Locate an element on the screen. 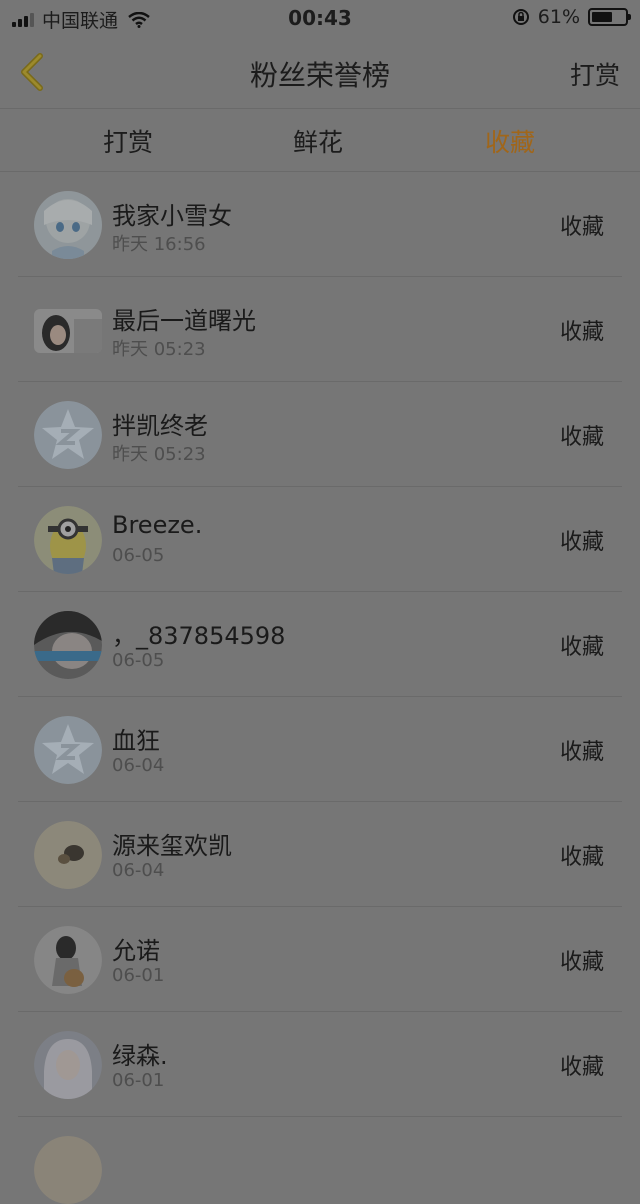  battery-icon is located at coordinates (609, 17).